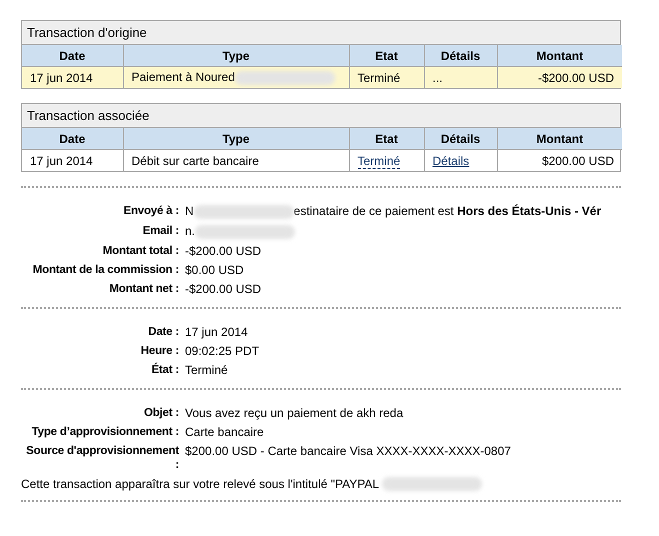  I want to click on status-text: Terminé, so click(379, 161).